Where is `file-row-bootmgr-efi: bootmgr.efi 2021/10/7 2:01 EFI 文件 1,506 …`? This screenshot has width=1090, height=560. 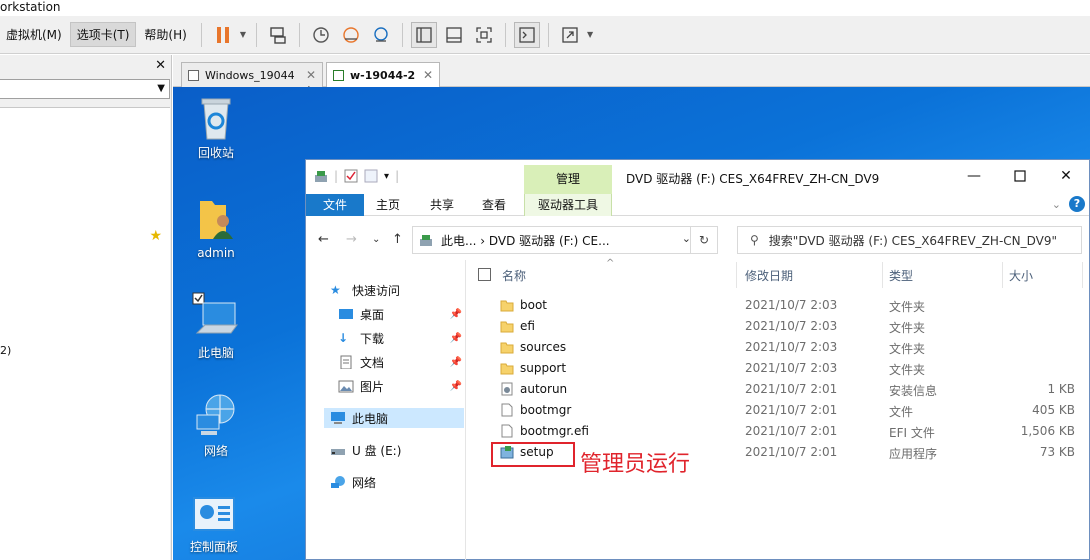 file-row-bootmgr-efi: bootmgr.efi 2021/10/7 2:01 EFI 文件 1,506 … is located at coordinates (778, 431).